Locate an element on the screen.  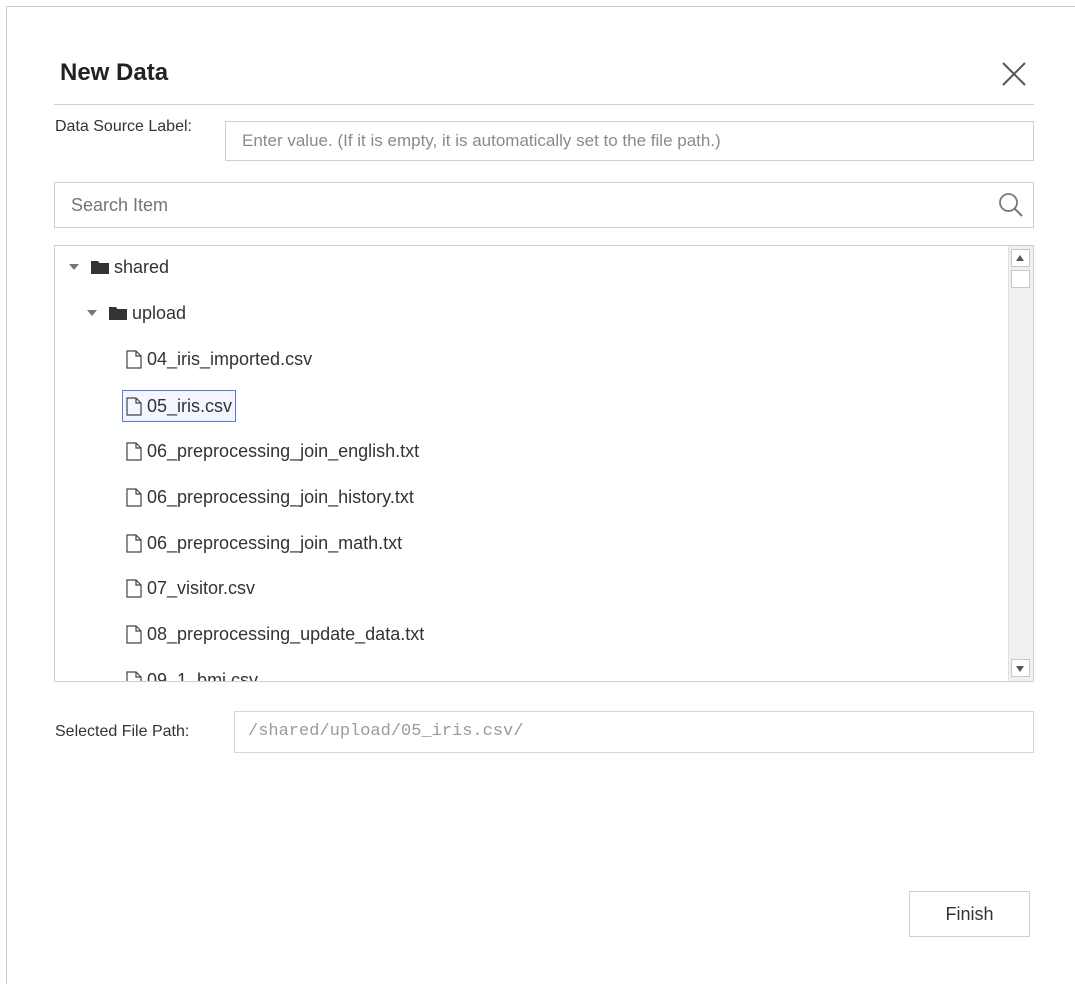
close-icon is located at coordinates (1014, 74).